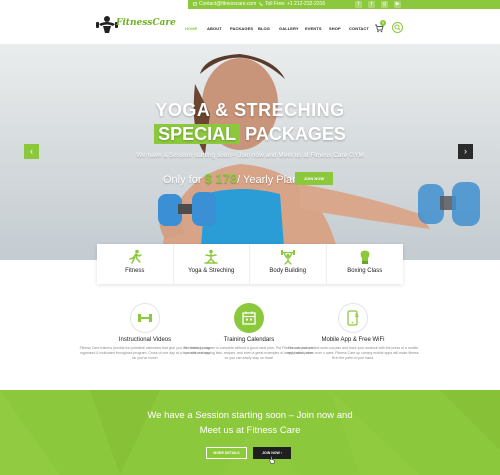 The width and height of the screenshot is (500, 475). I want to click on feature-title: Mobile App & Free WiFi, so click(353, 340).